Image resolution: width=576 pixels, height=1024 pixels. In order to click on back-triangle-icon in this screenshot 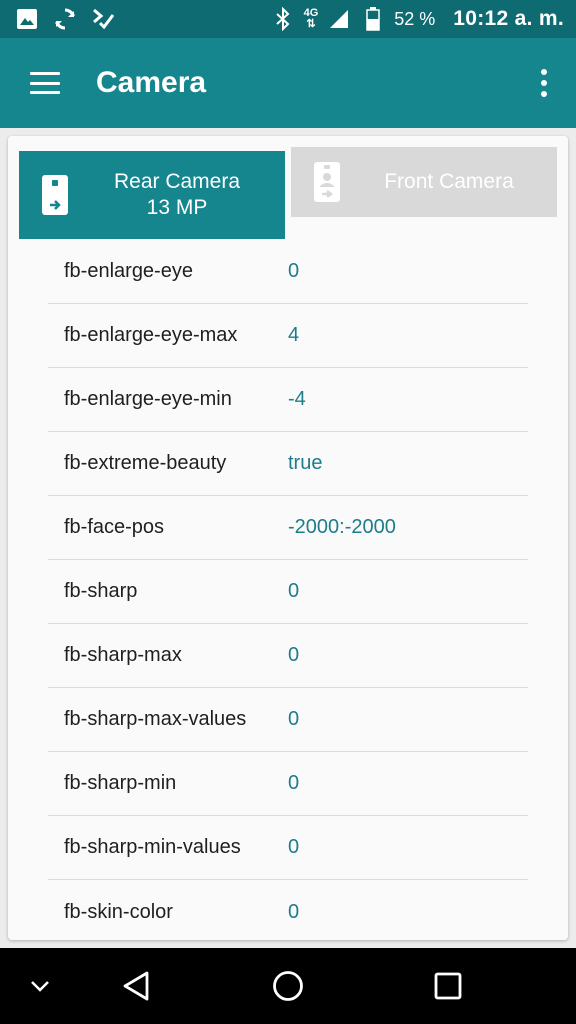, I will do `click(136, 986)`.